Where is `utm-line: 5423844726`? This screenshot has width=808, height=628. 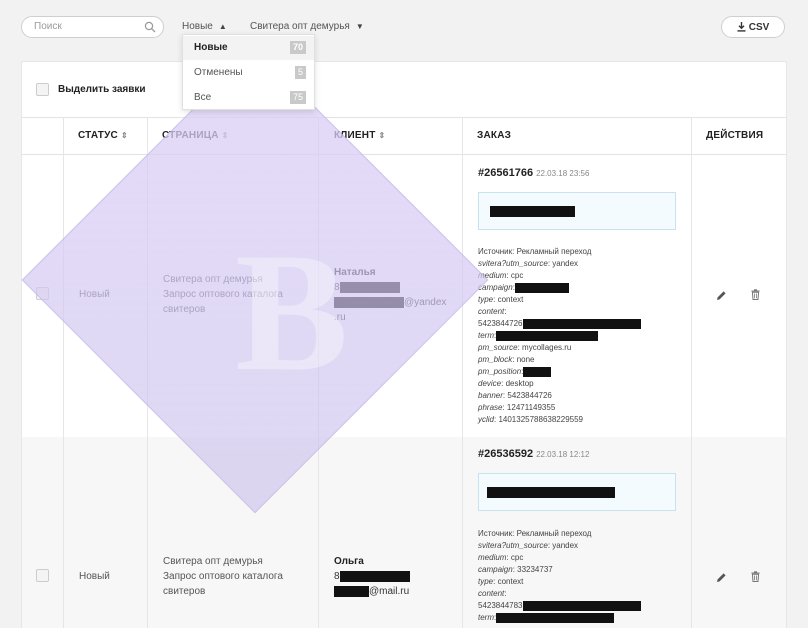
utm-line: 5423844726 is located at coordinates (559, 324).